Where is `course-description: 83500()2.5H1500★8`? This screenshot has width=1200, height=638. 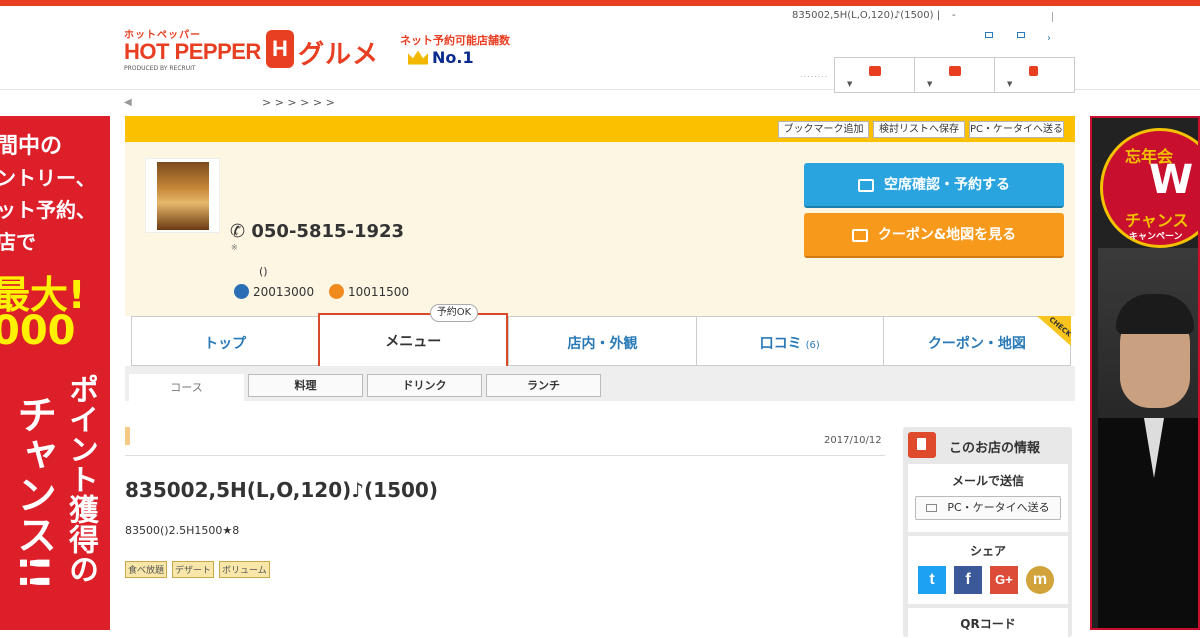
course-description: 83500()2.5H1500★8 is located at coordinates (182, 530).